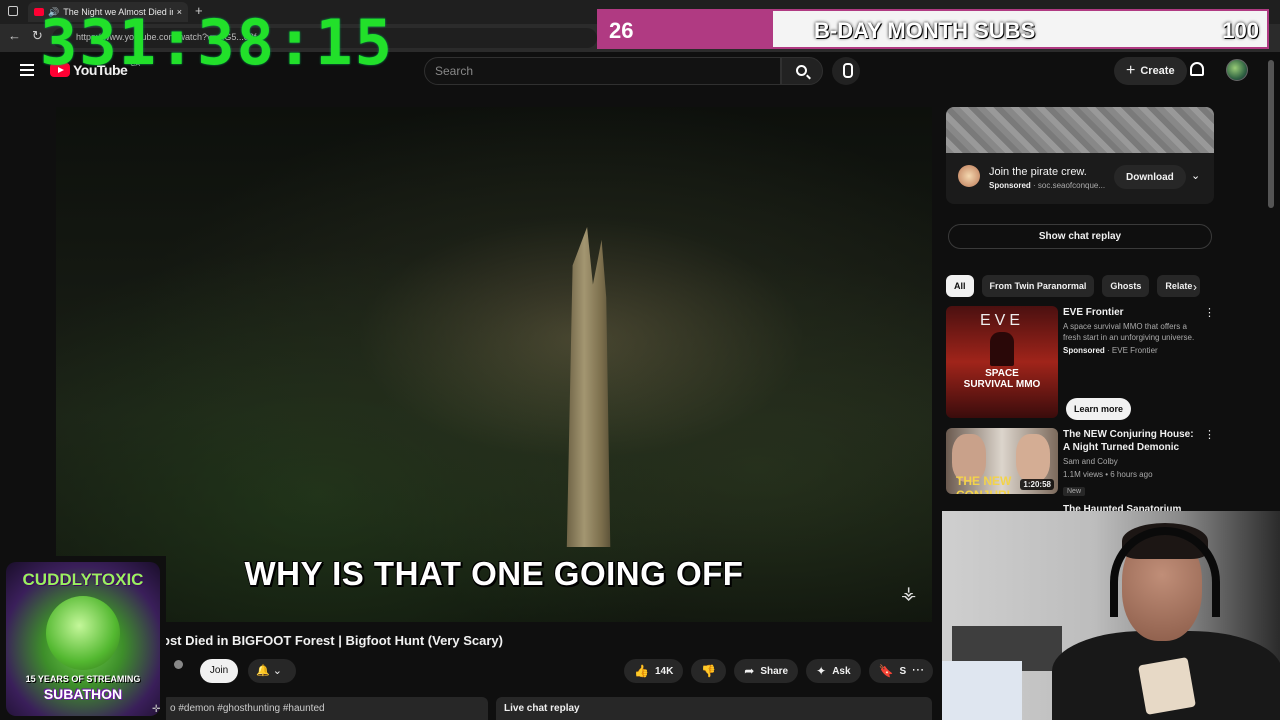 The width and height of the screenshot is (1280, 720). Describe the element at coordinates (588, 387) in the screenshot. I see `tree-stump` at that location.